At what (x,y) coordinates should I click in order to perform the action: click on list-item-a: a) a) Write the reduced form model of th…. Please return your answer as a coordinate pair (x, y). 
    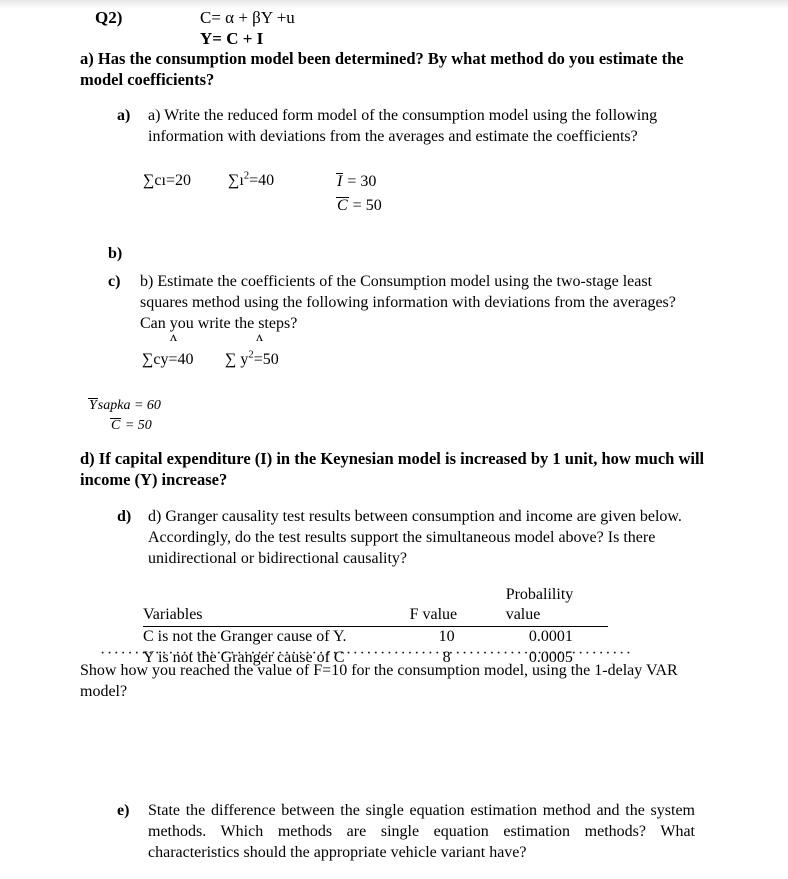
    Looking at the image, I should click on (404, 126).